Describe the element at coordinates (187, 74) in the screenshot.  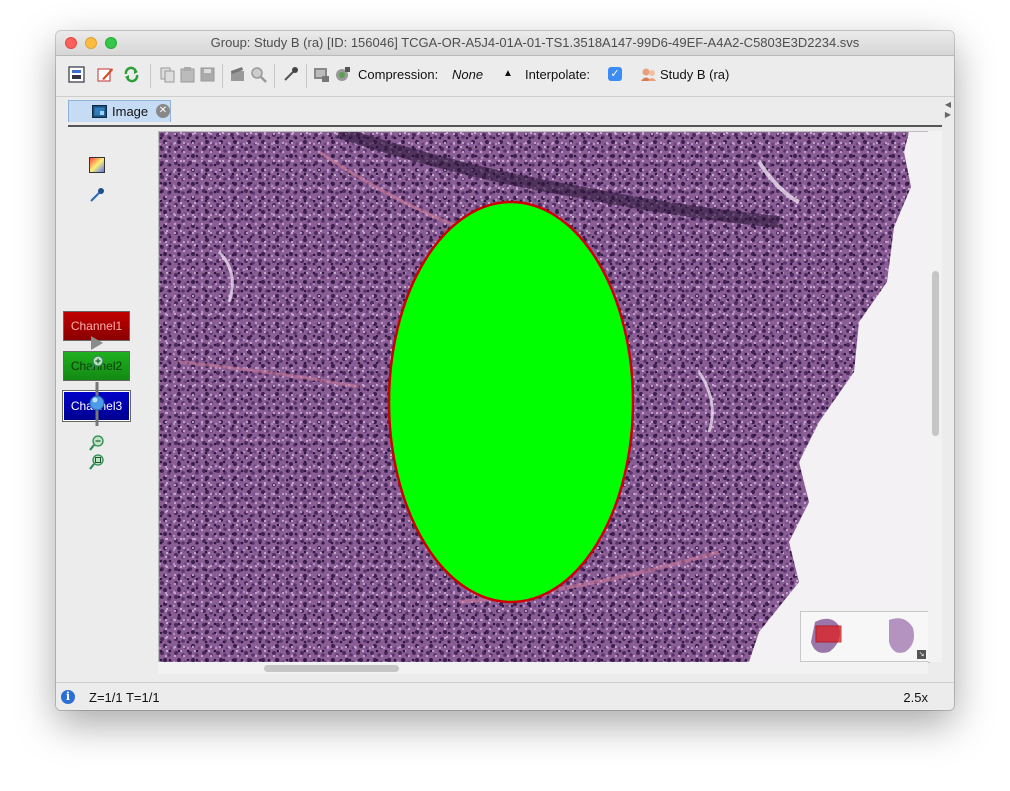
I see `paste-icon` at that location.